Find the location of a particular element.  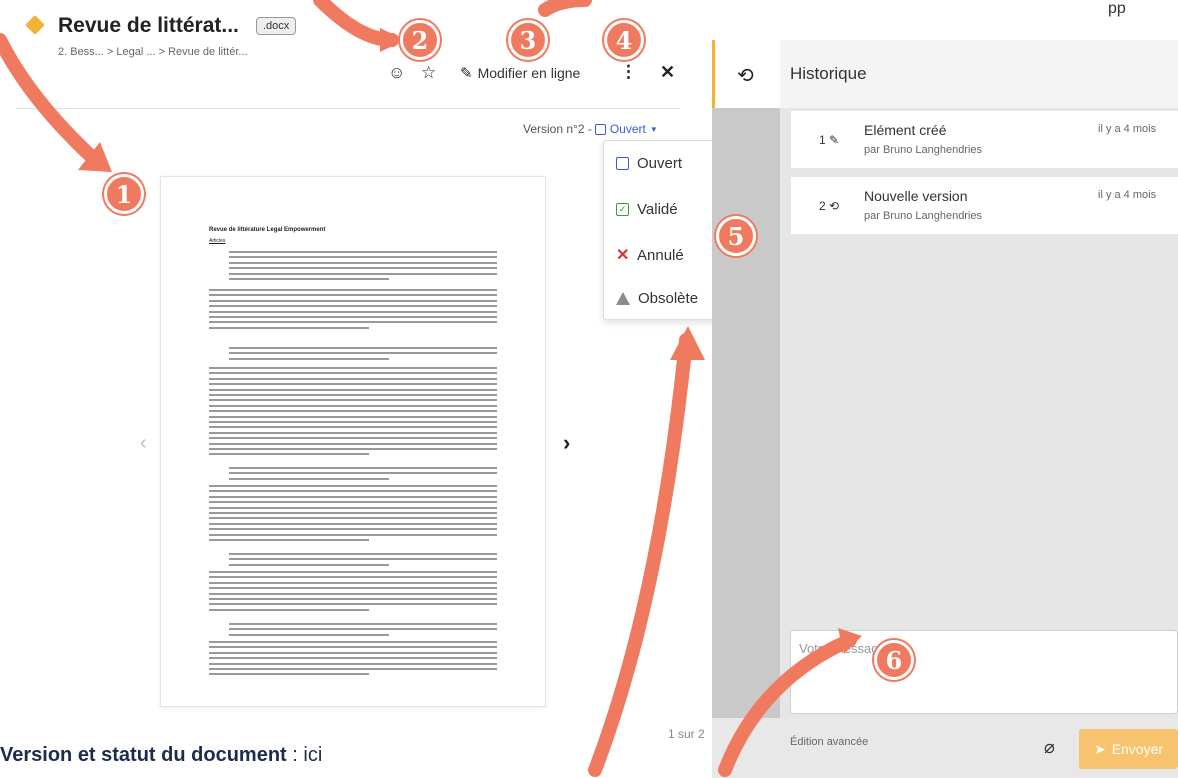

preview-heading: Revue de littérature Legal Empowerment is located at coordinates (267, 230).